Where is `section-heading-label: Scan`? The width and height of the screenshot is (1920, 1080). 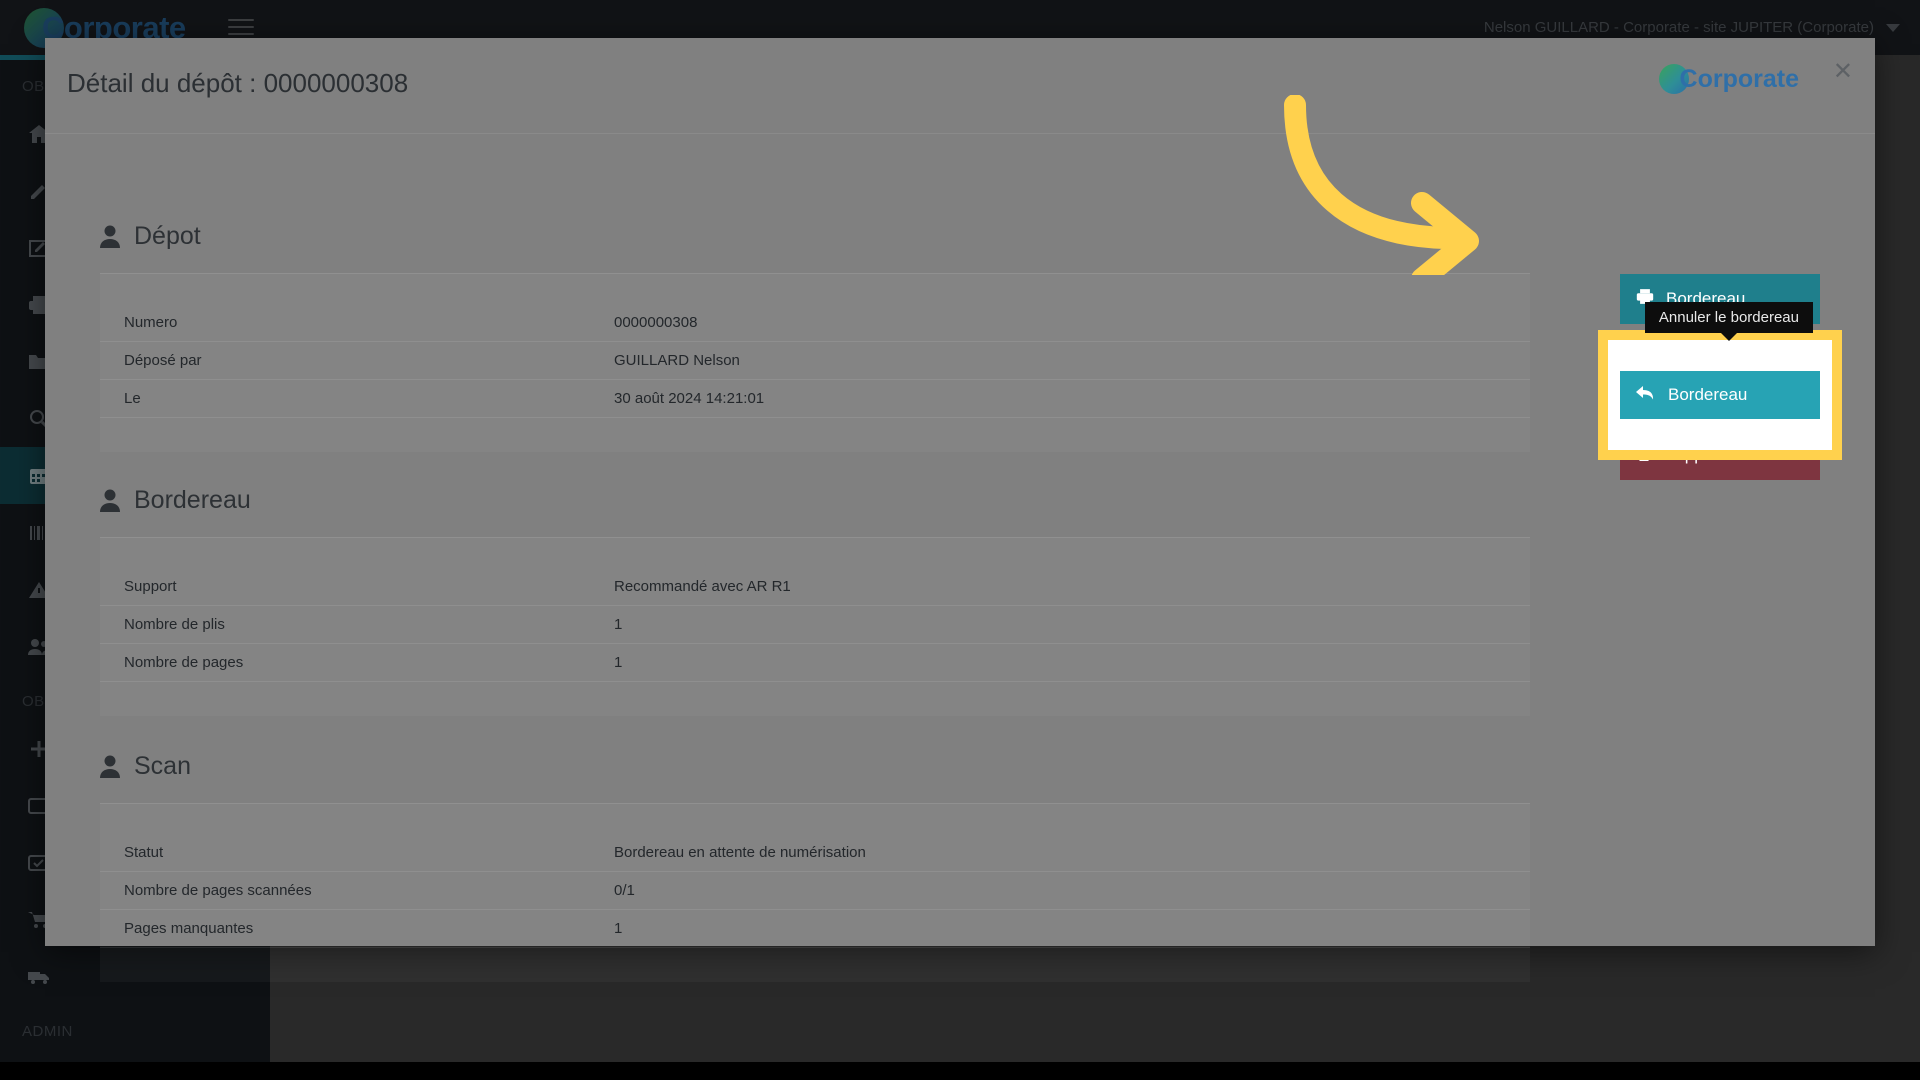
section-heading-label: Scan is located at coordinates (162, 766).